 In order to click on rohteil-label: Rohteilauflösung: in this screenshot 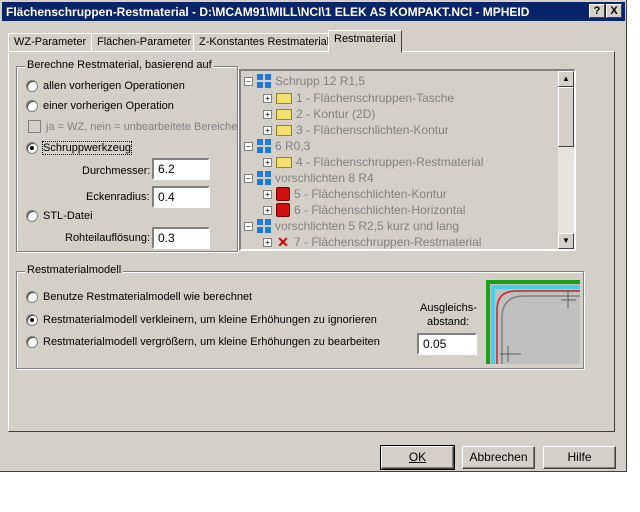, I will do `click(108, 238)`.